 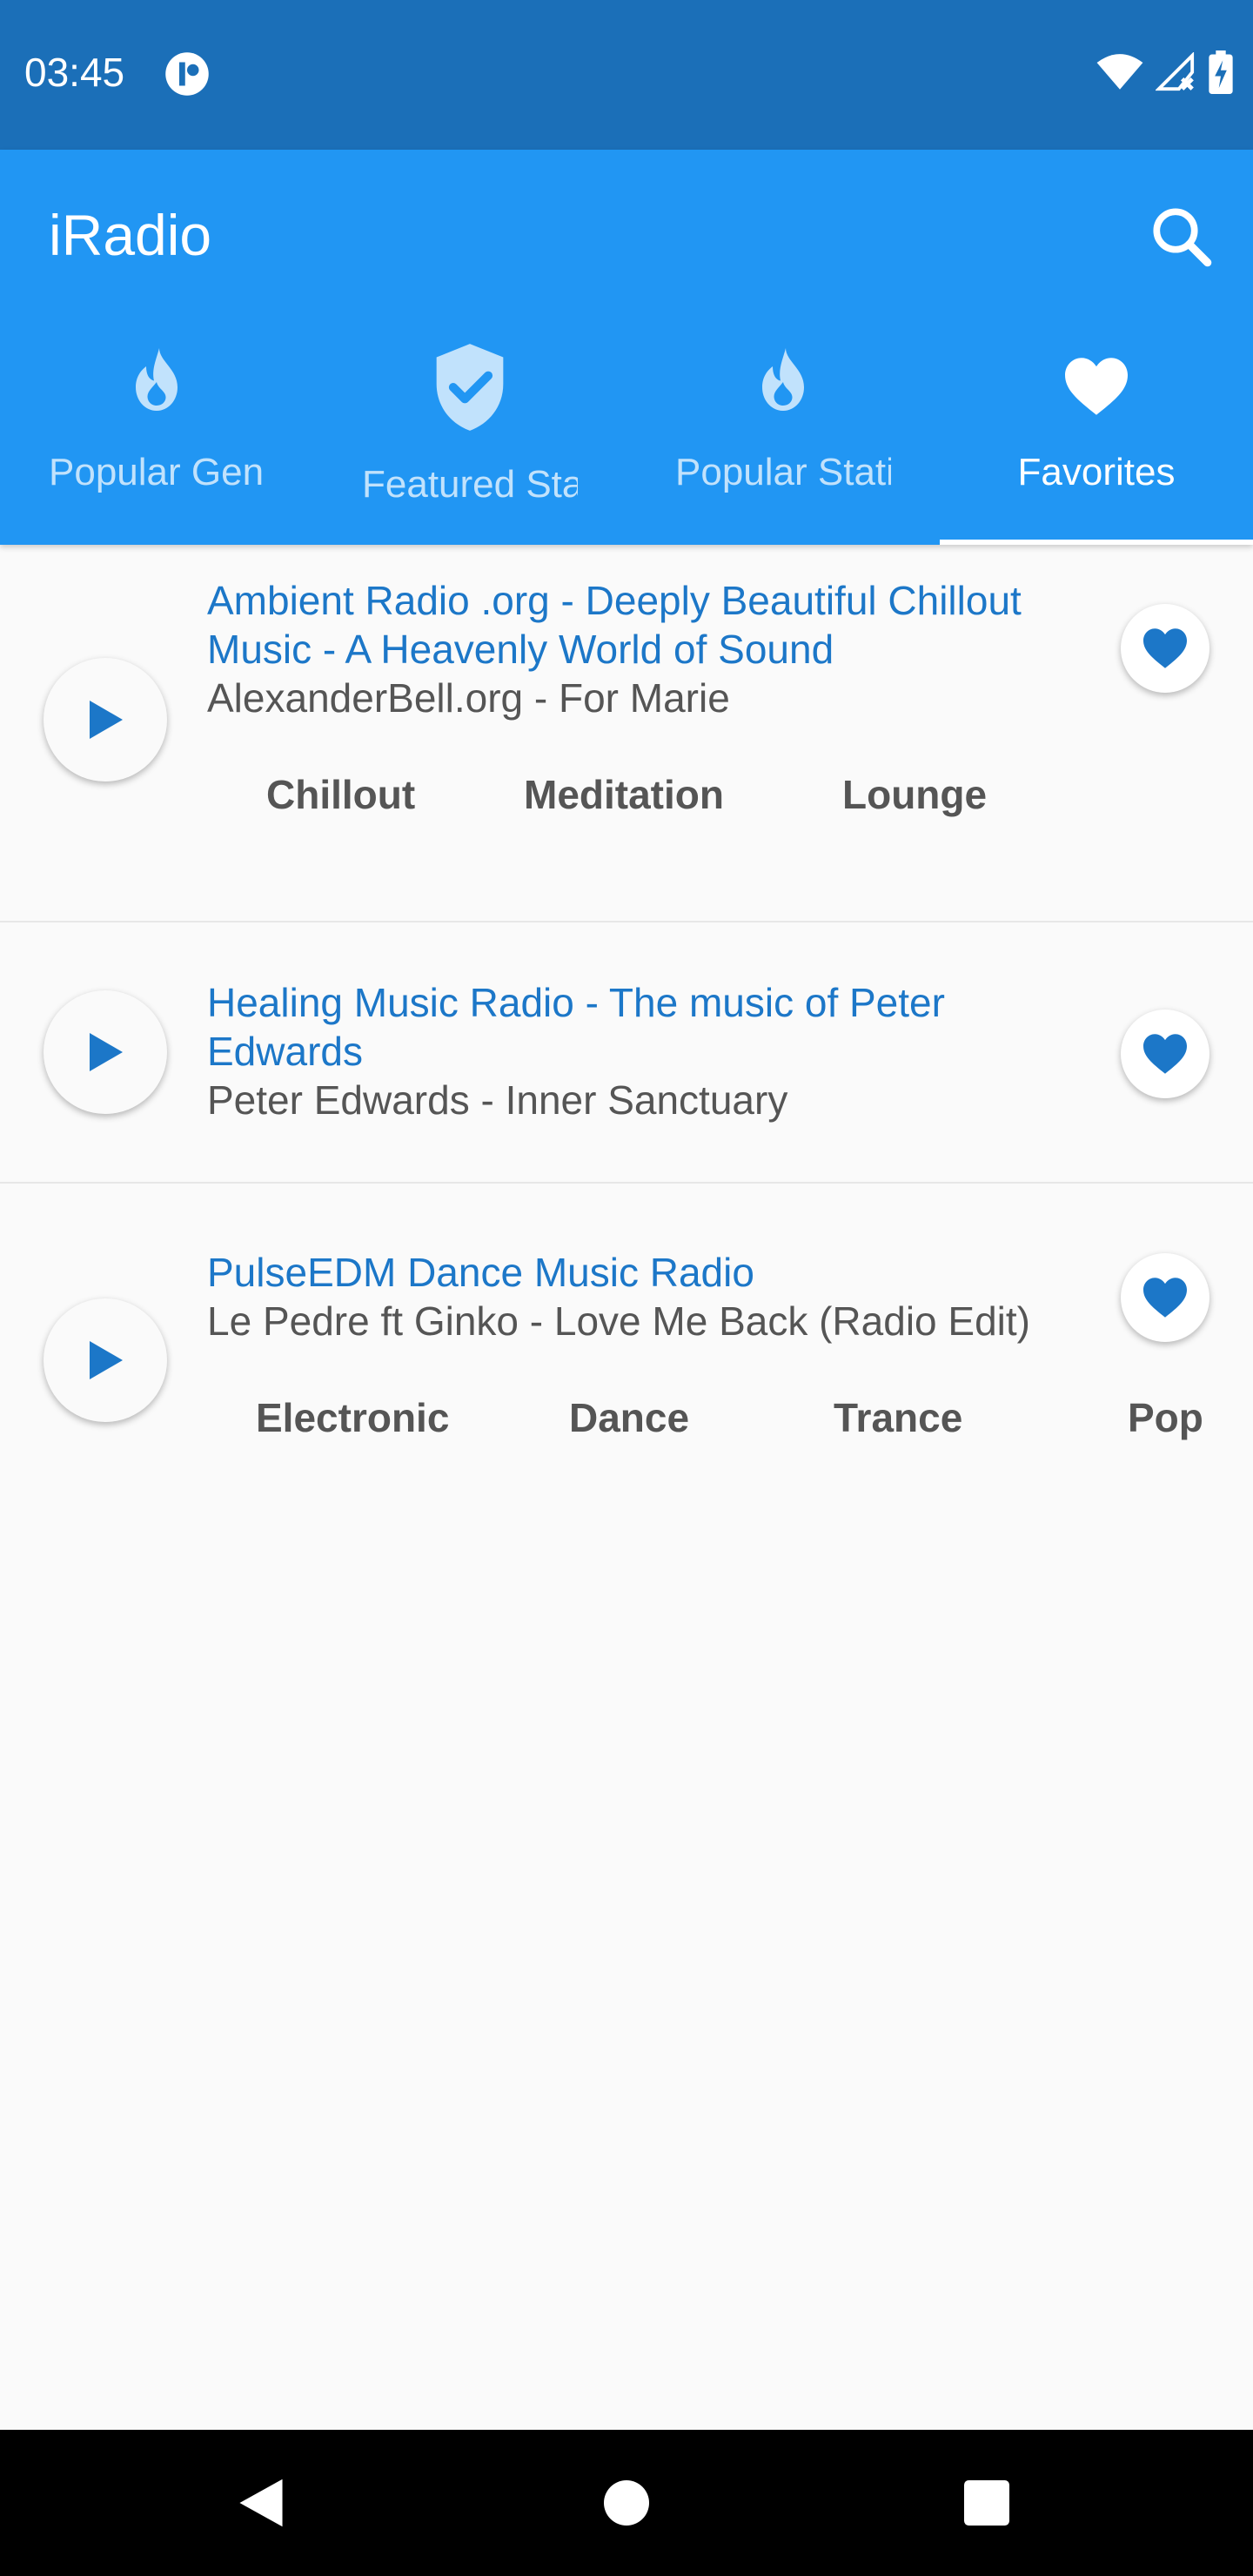 What do you see at coordinates (157, 472) in the screenshot?
I see `tab-label: Popular Genres` at bounding box center [157, 472].